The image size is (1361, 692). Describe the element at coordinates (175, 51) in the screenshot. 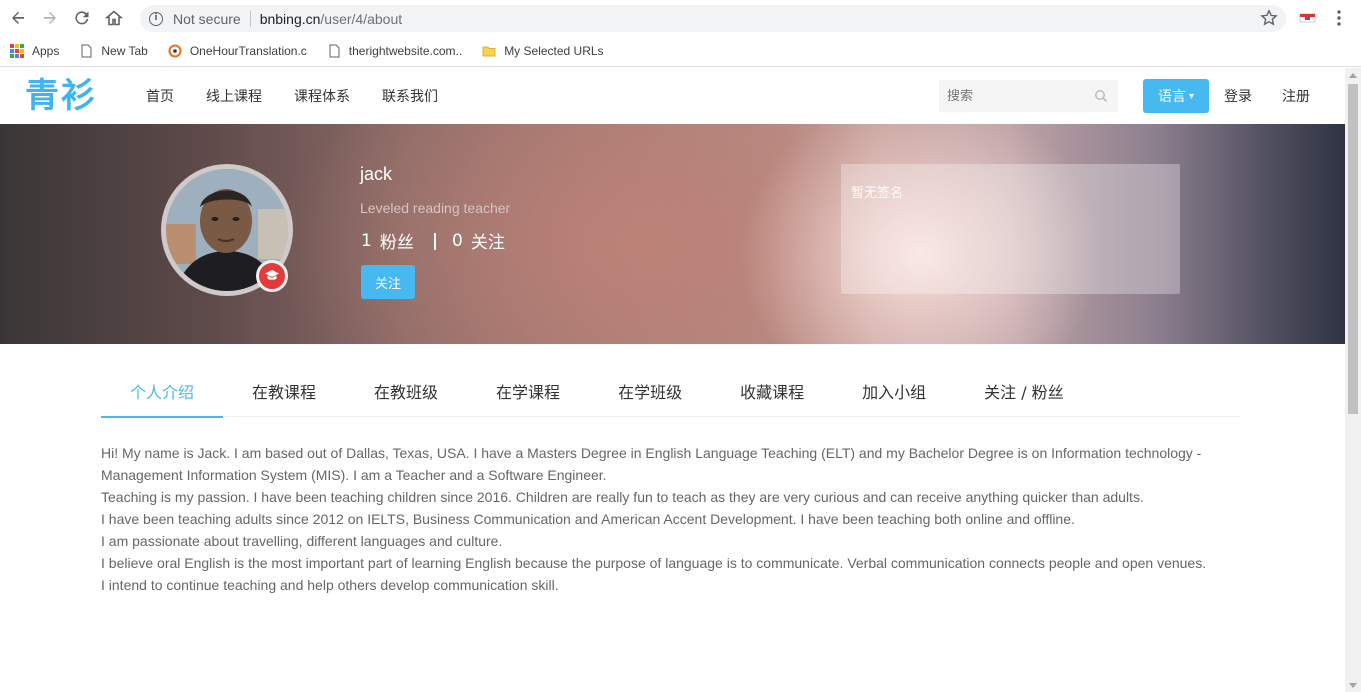

I see `onehour-icon` at that location.